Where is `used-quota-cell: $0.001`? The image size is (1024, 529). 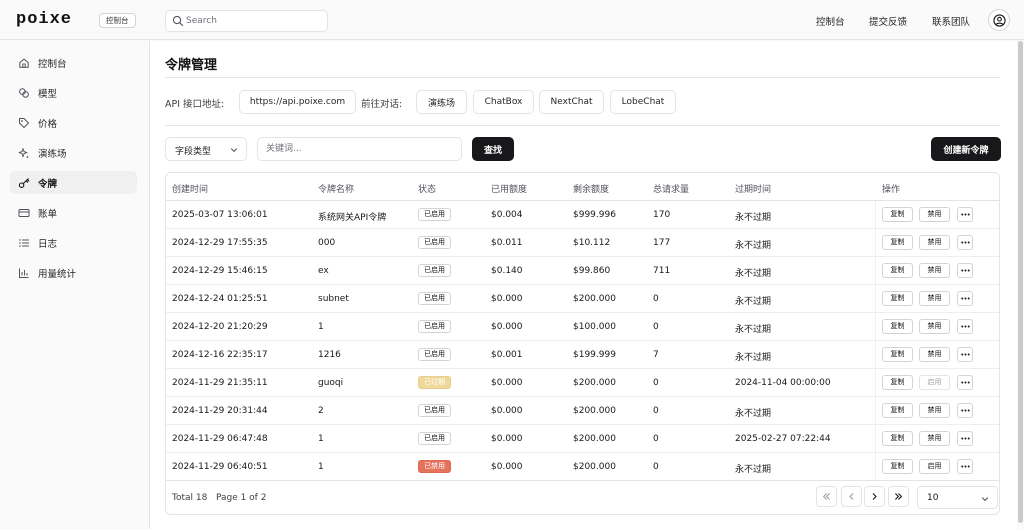
used-quota-cell: $0.001 is located at coordinates (507, 355).